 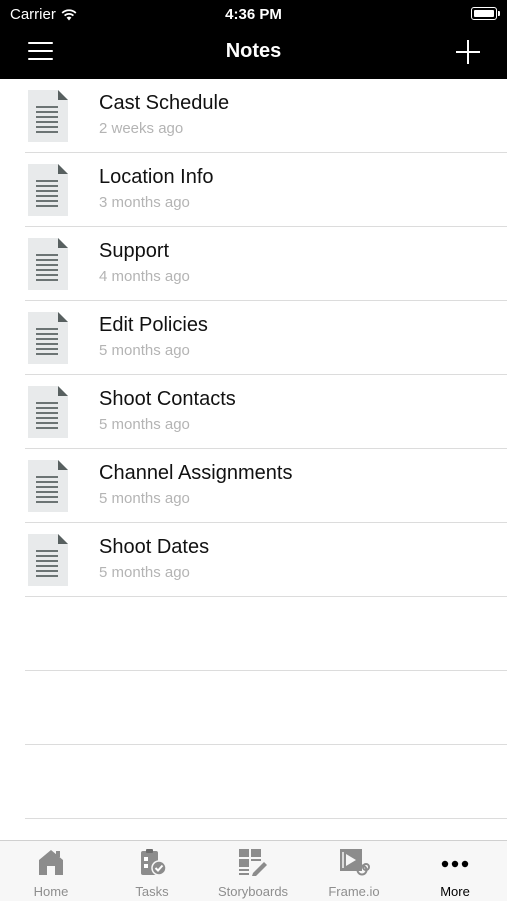 I want to click on note-timestamp: 4 months ago, so click(x=144, y=276).